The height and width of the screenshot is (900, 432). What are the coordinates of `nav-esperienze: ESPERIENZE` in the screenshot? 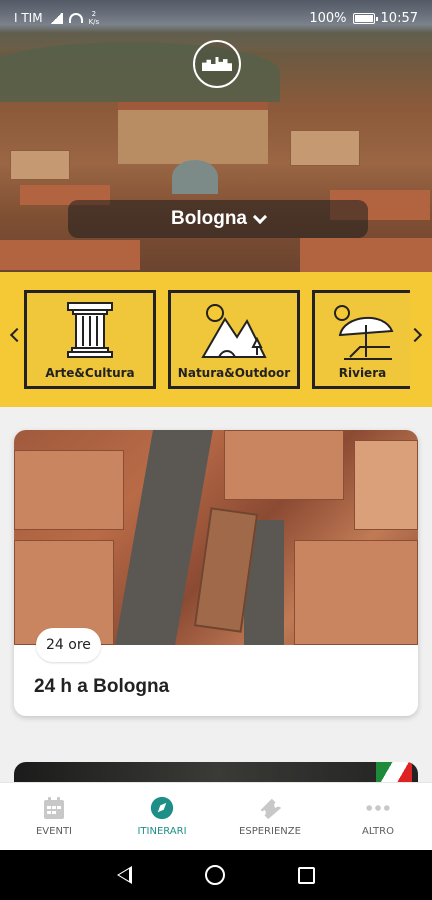 It's located at (270, 816).